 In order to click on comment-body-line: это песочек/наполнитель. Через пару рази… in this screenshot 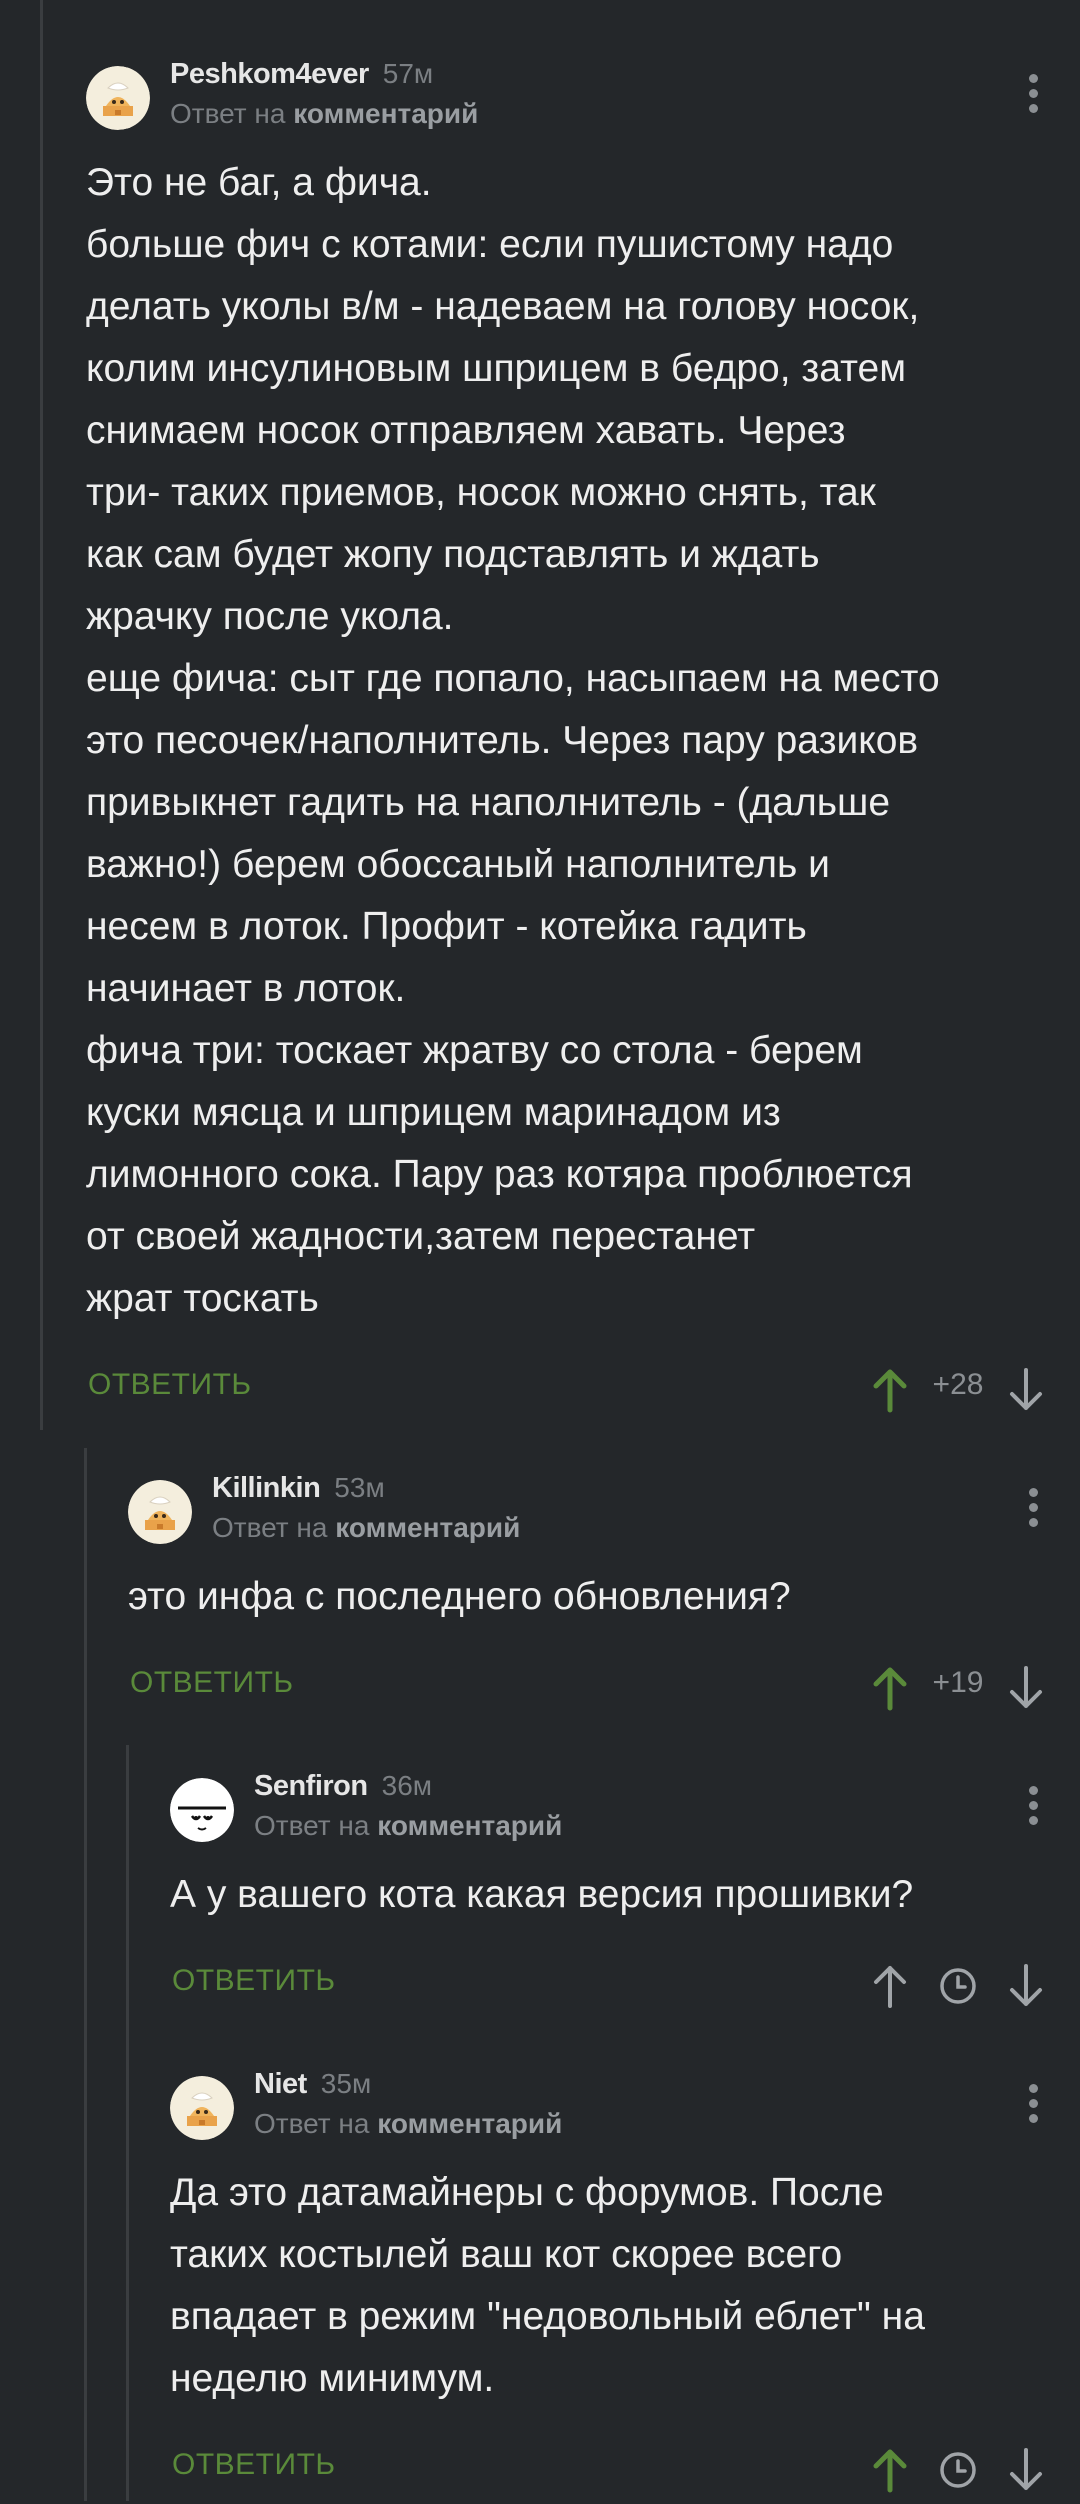, I will do `click(502, 740)`.